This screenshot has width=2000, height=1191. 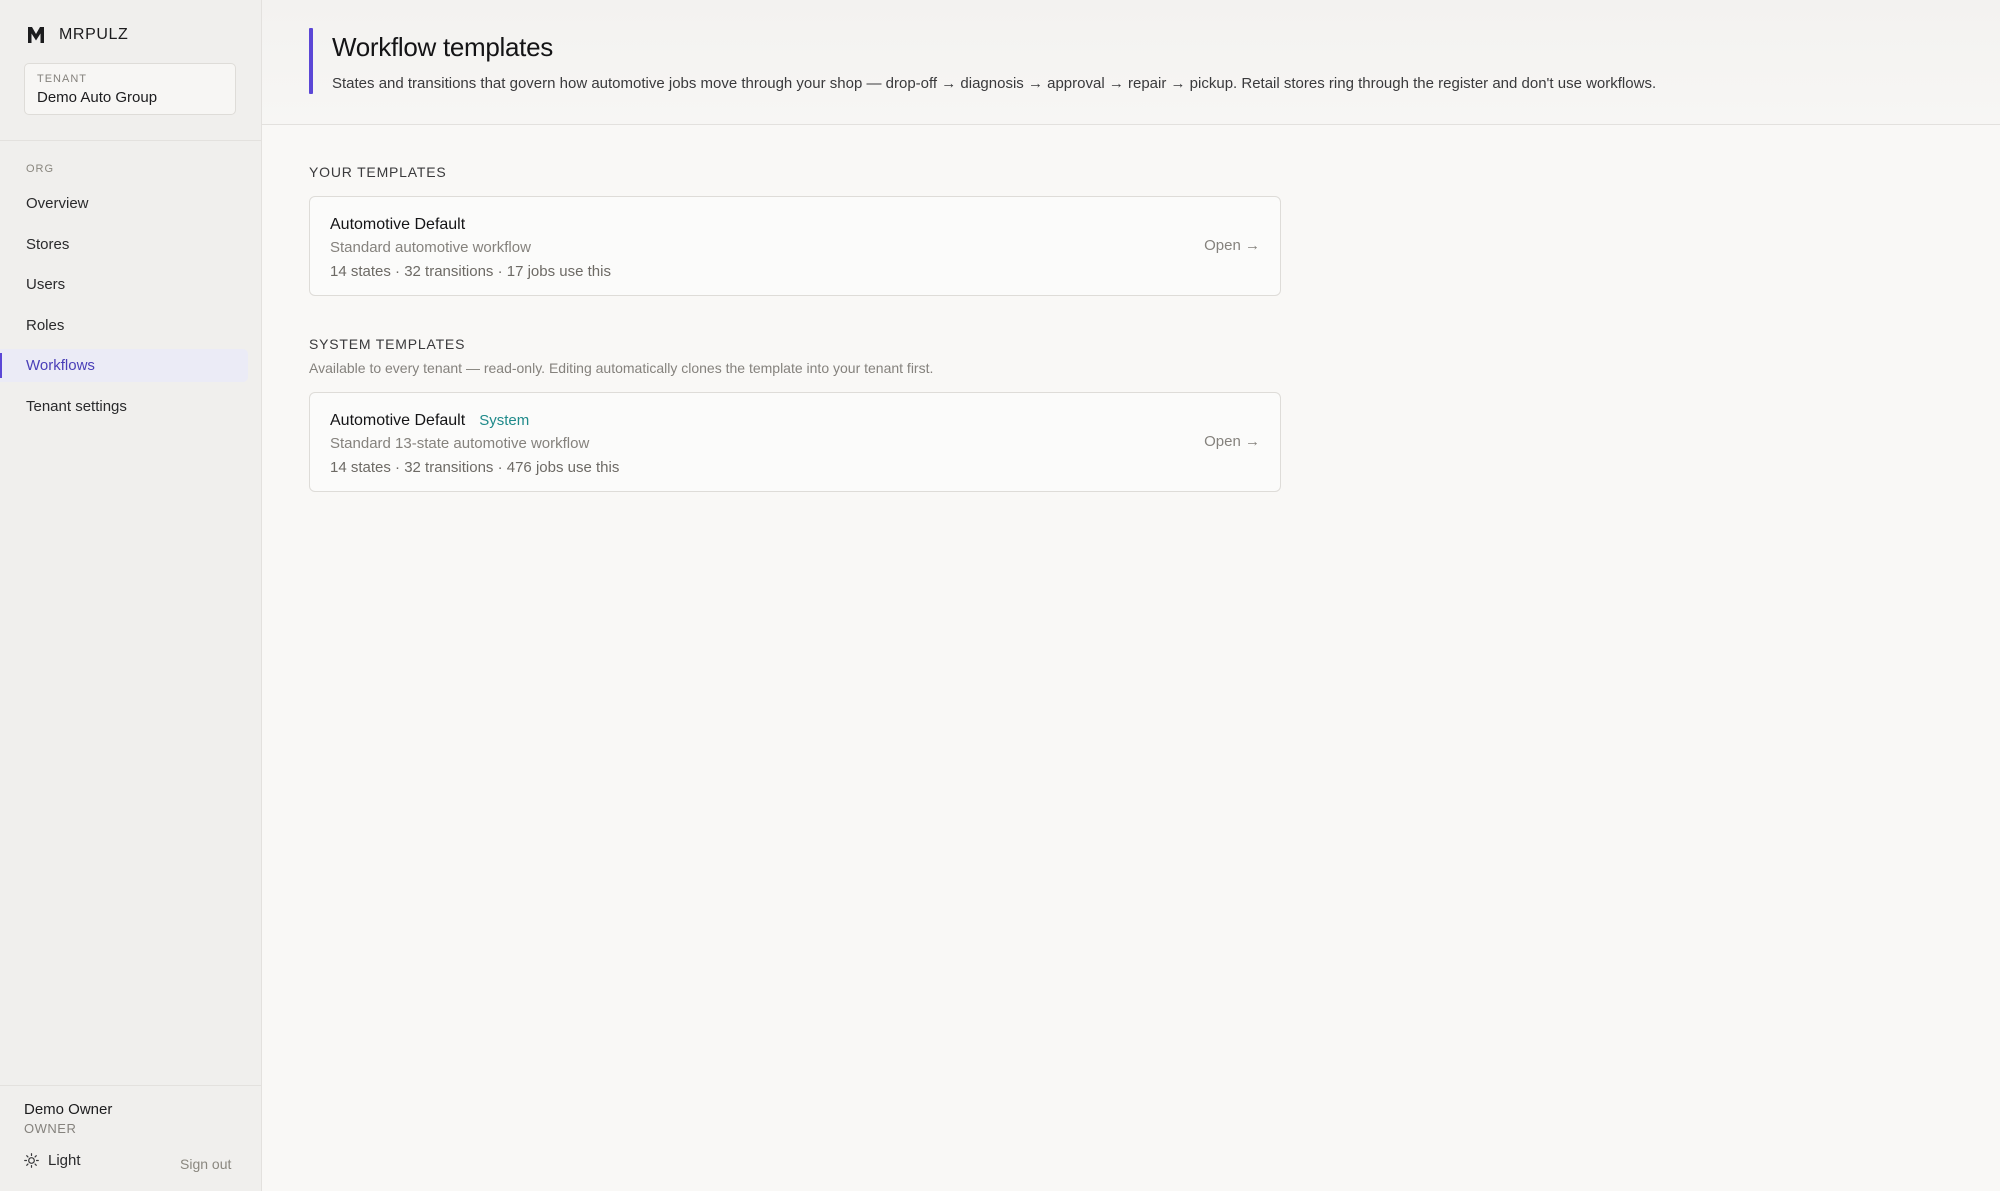 What do you see at coordinates (205, 1164) in the screenshot?
I see `sign-out-button: Sign out` at bounding box center [205, 1164].